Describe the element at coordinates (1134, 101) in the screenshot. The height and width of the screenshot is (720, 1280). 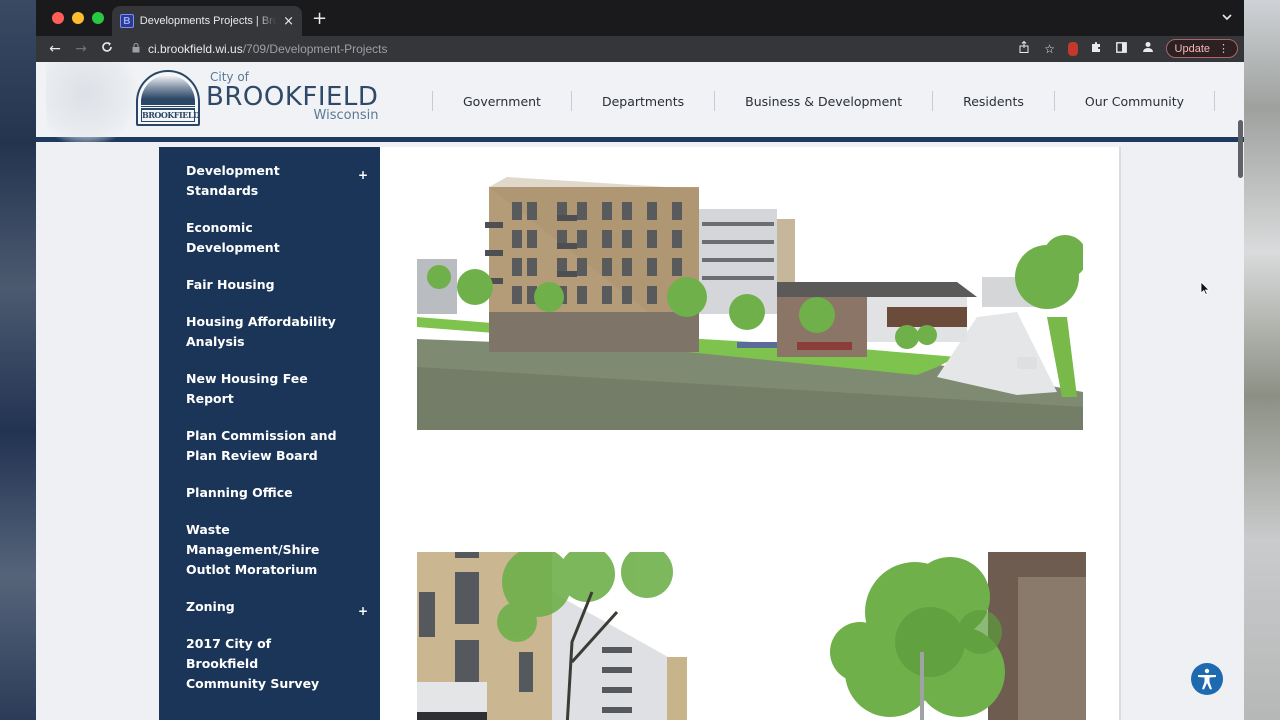
I see `nav-our-community: Our Community` at that location.